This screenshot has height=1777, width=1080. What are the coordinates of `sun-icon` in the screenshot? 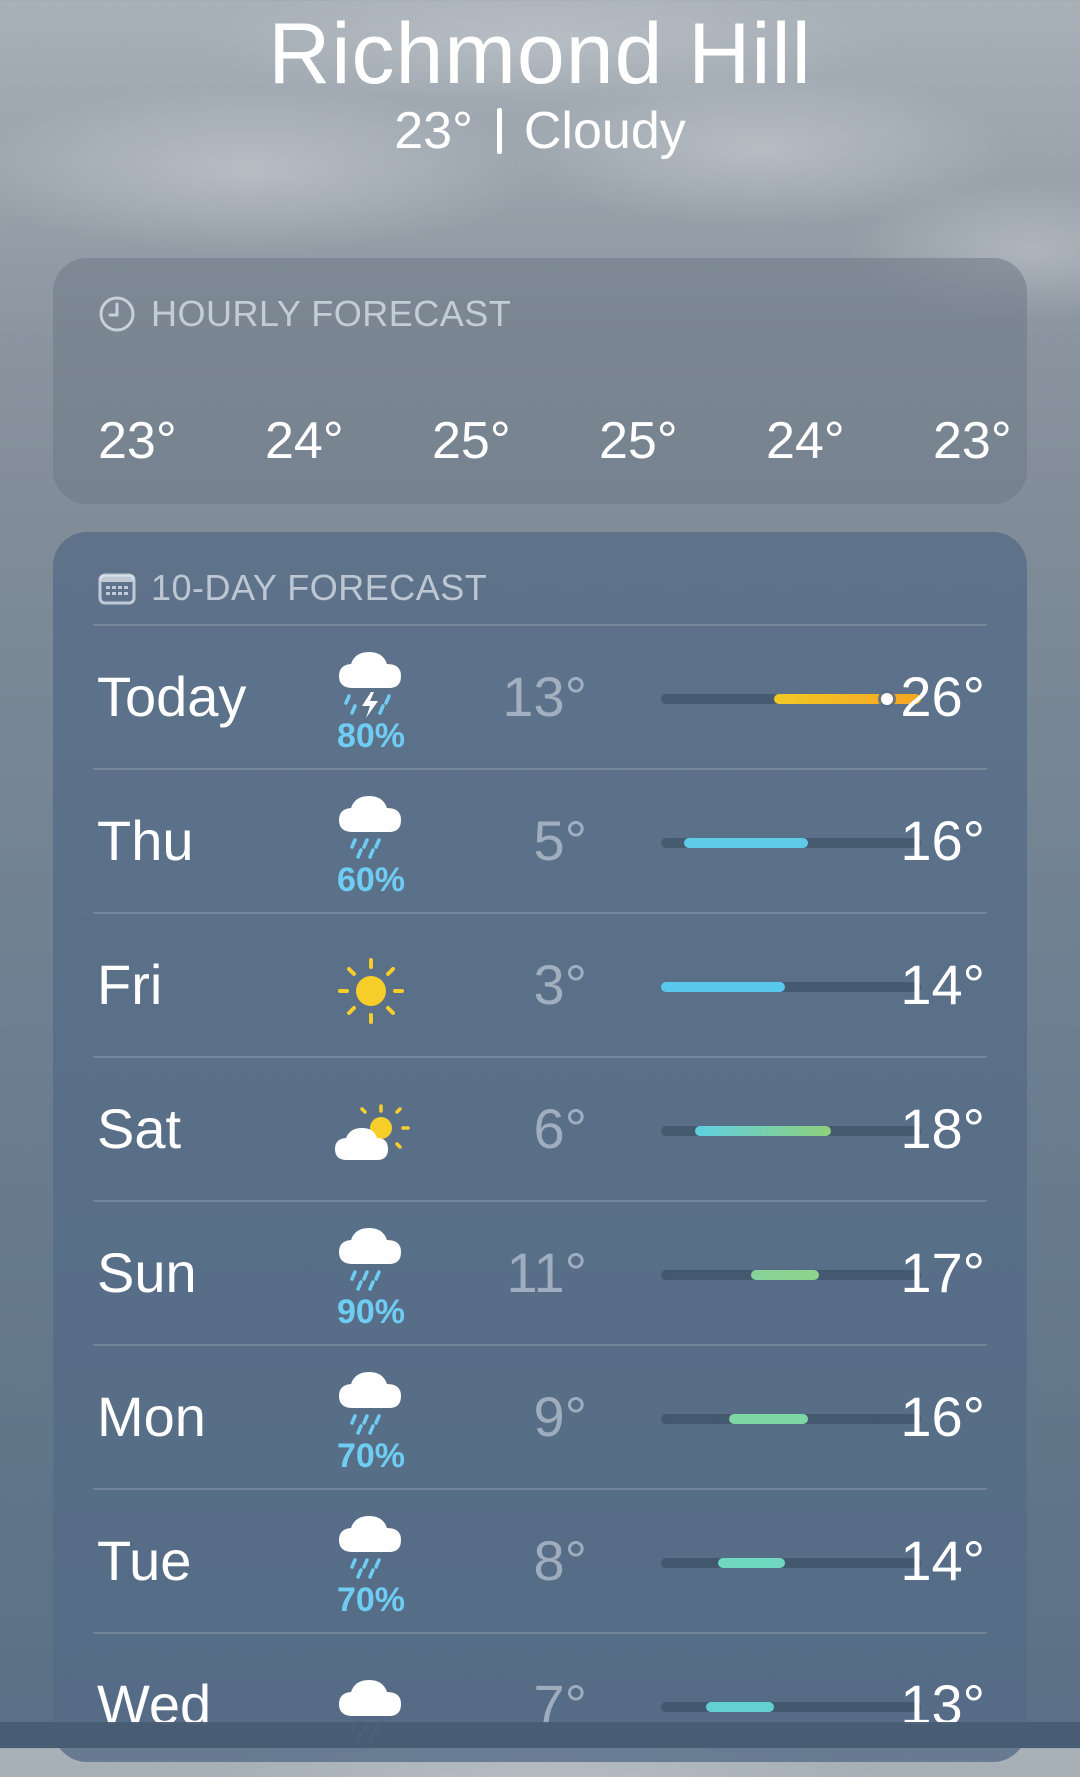 It's located at (371, 991).